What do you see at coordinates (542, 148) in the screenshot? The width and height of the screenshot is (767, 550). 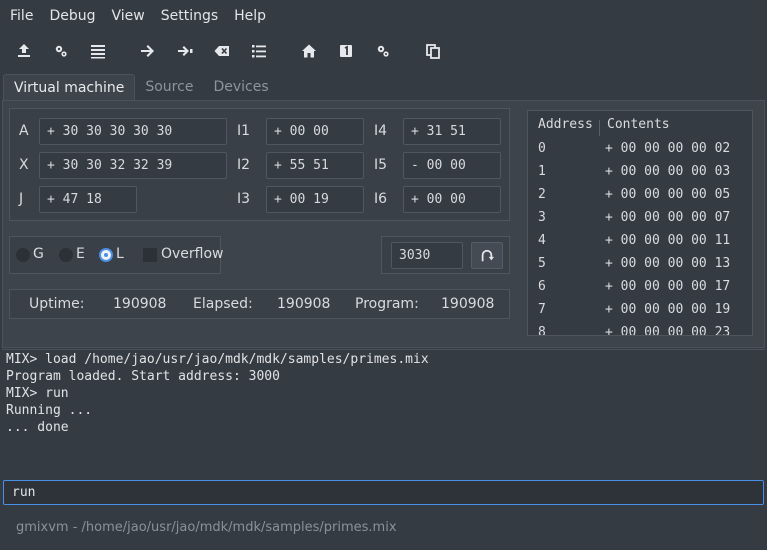 I see `memory-address: 0` at bounding box center [542, 148].